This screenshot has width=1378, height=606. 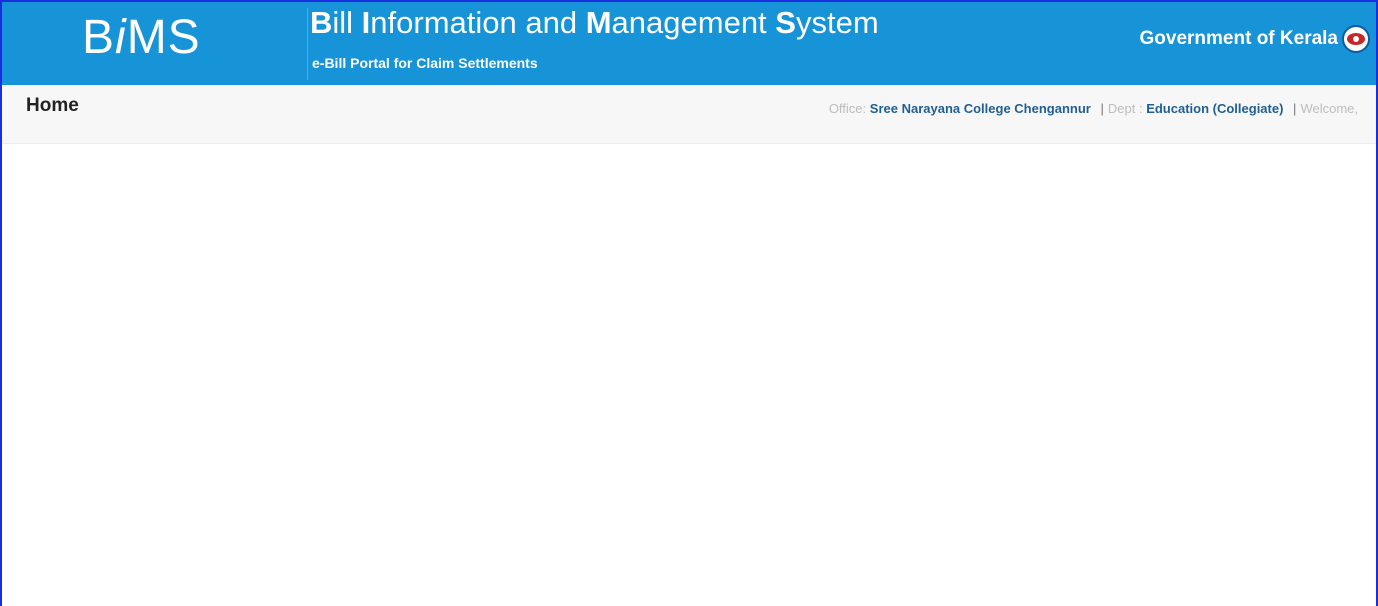 I want to click on title-letter-m: M, so click(x=598, y=22).